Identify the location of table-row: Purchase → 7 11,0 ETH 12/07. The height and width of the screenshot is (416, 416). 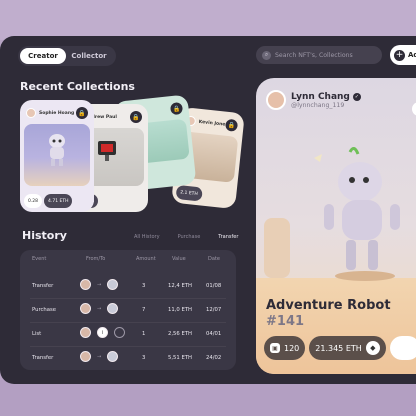
(128, 310).